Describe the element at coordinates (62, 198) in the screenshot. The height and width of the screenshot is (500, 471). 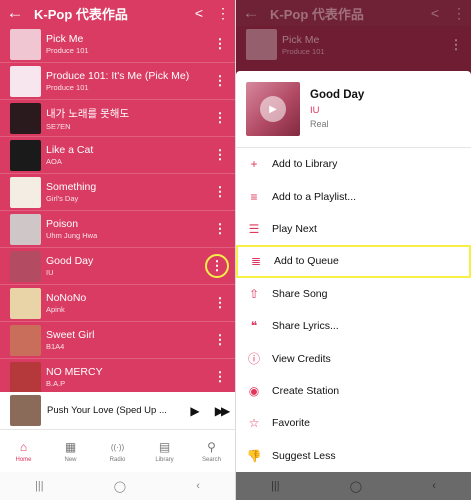
I see `track-artist: Girl's Day` at that location.